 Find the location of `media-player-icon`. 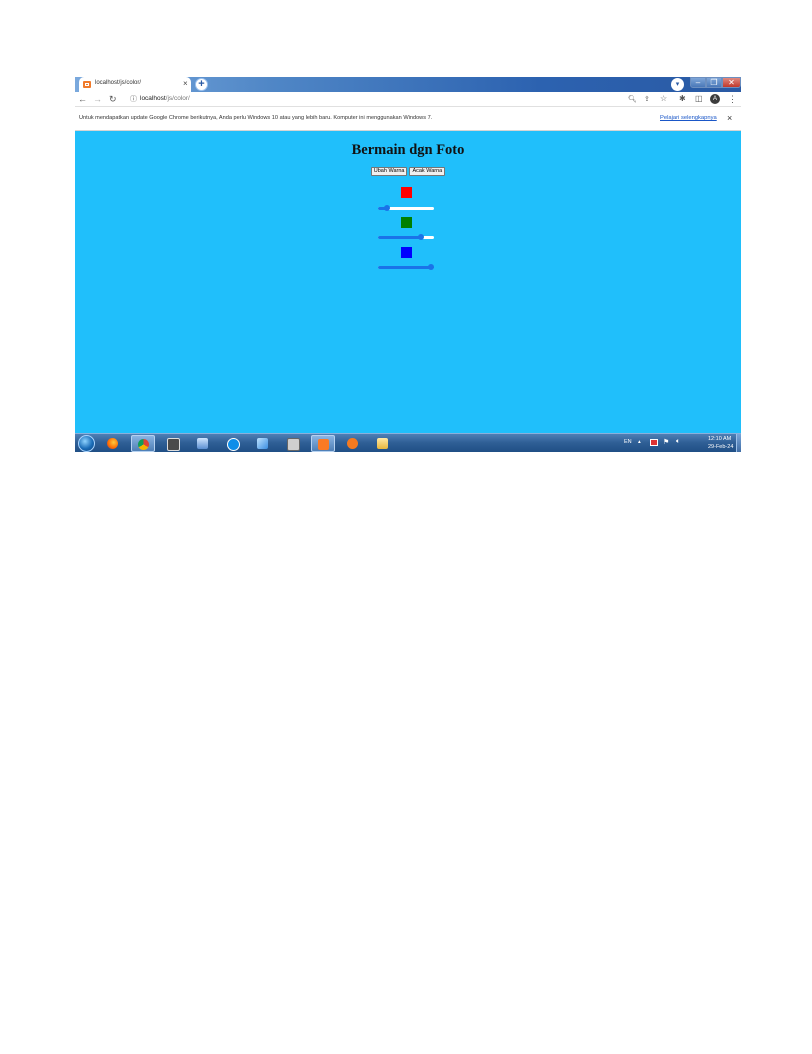

media-player-icon is located at coordinates (352, 443).